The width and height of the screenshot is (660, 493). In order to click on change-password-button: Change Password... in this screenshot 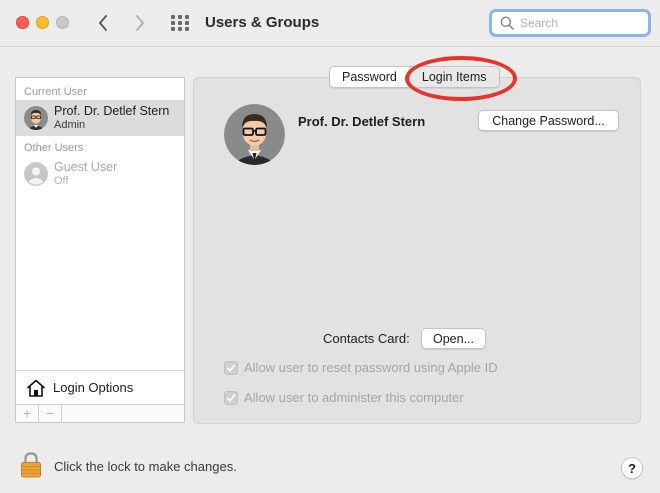, I will do `click(548, 120)`.